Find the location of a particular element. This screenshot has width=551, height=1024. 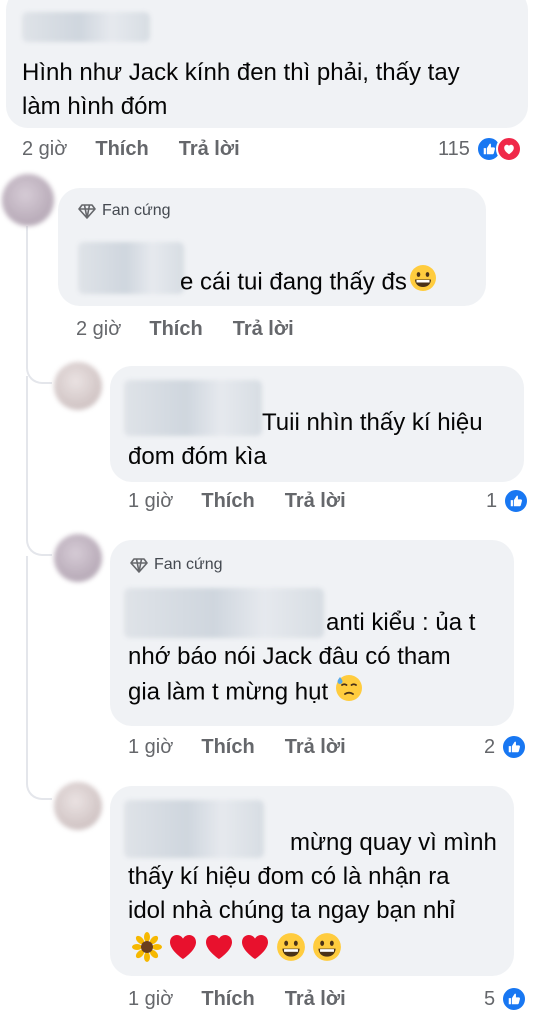

love-icon is located at coordinates (508, 149).